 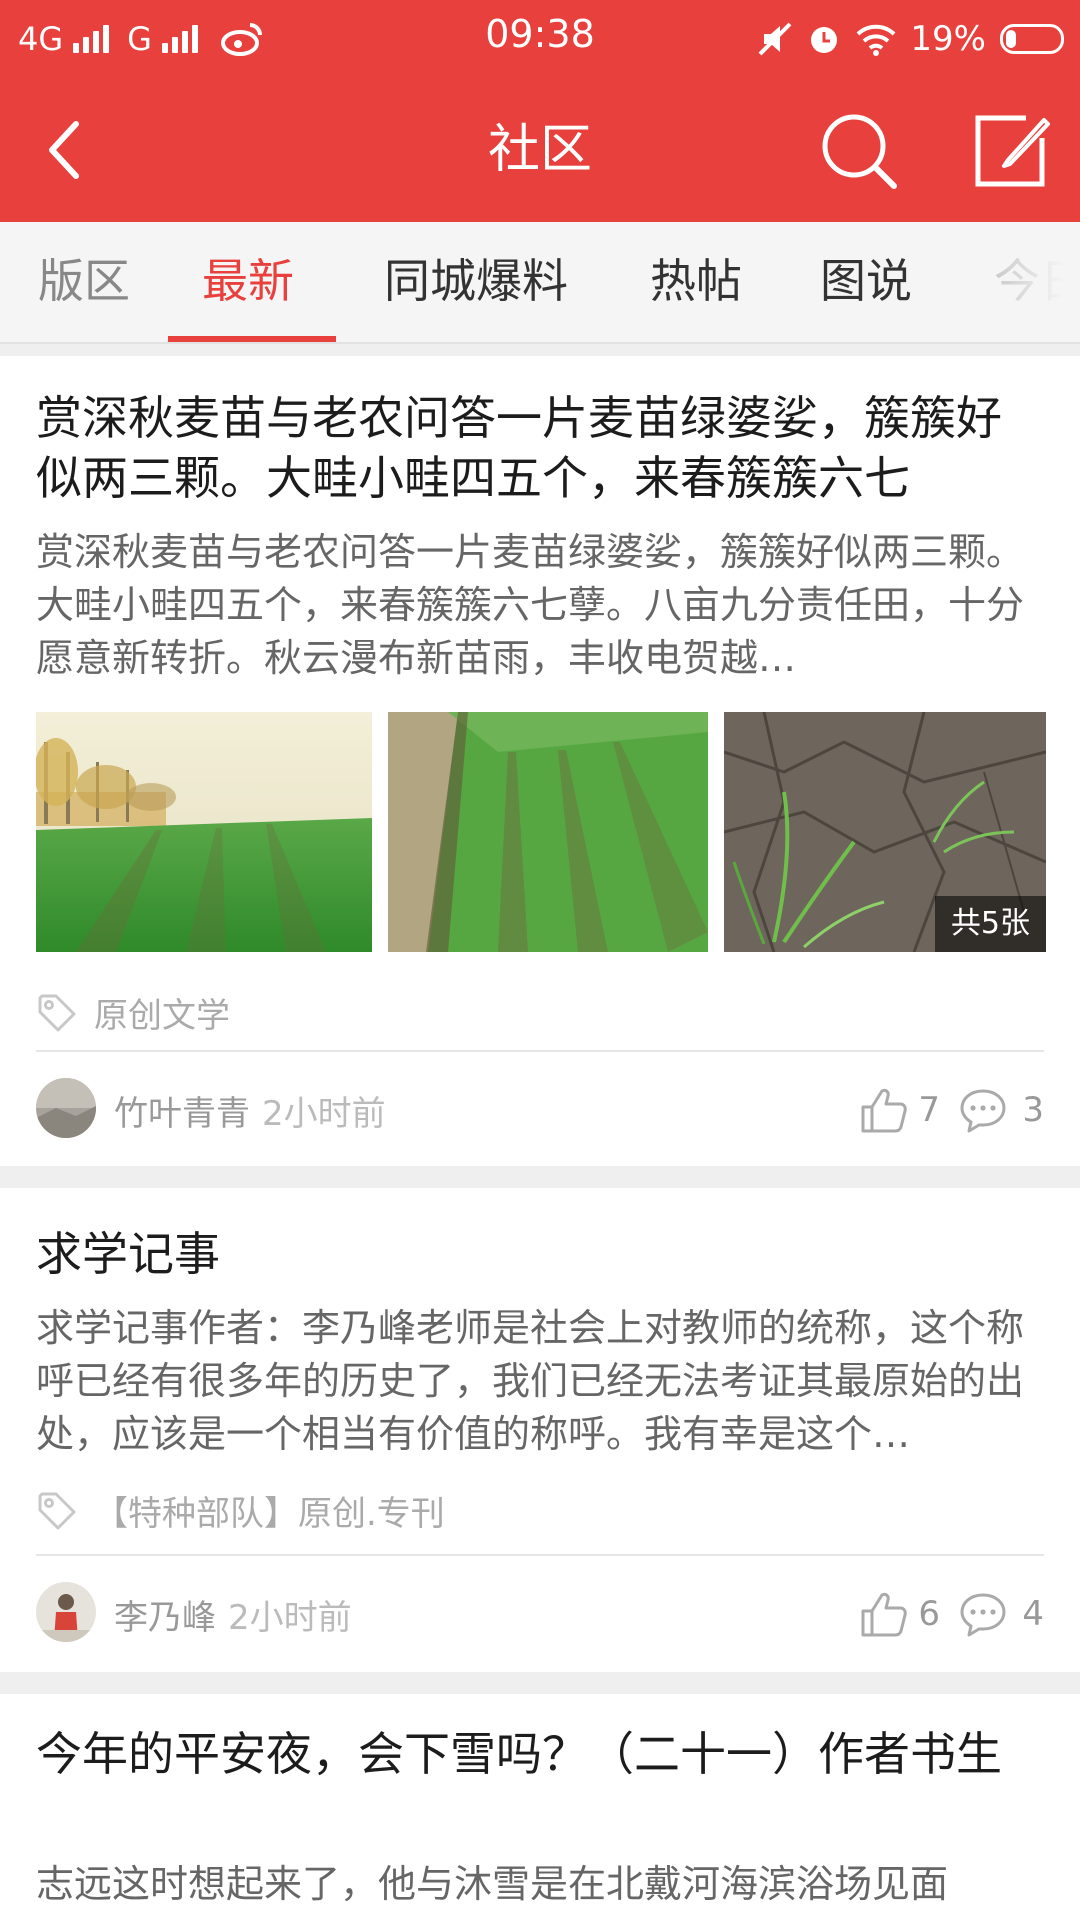 I want to click on like-button: 6, so click(x=899, y=1614).